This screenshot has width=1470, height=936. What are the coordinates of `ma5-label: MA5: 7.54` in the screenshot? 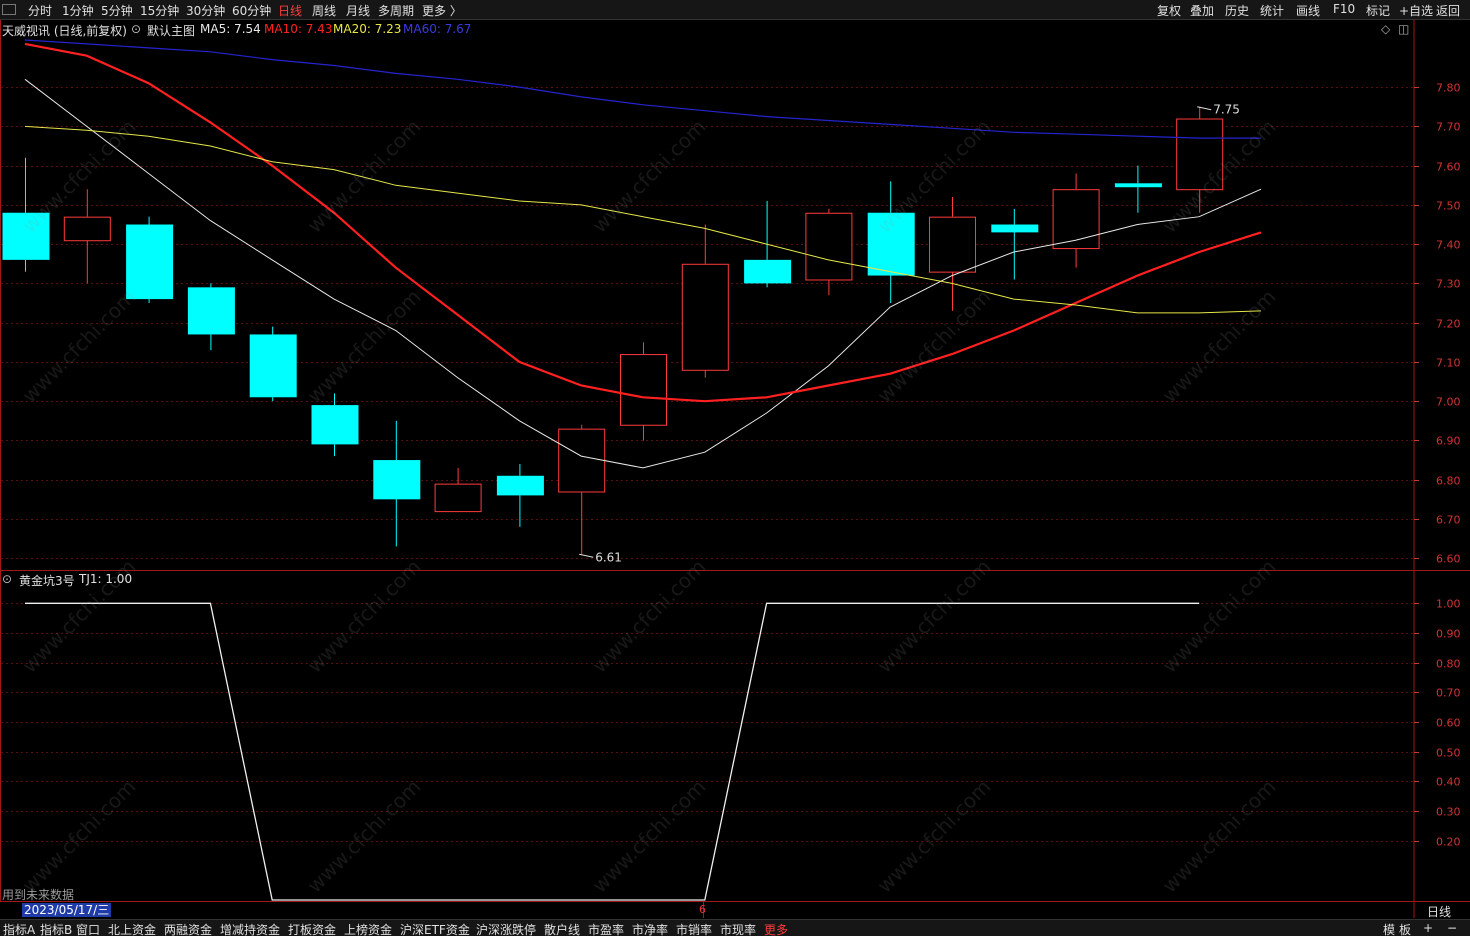 It's located at (230, 29).